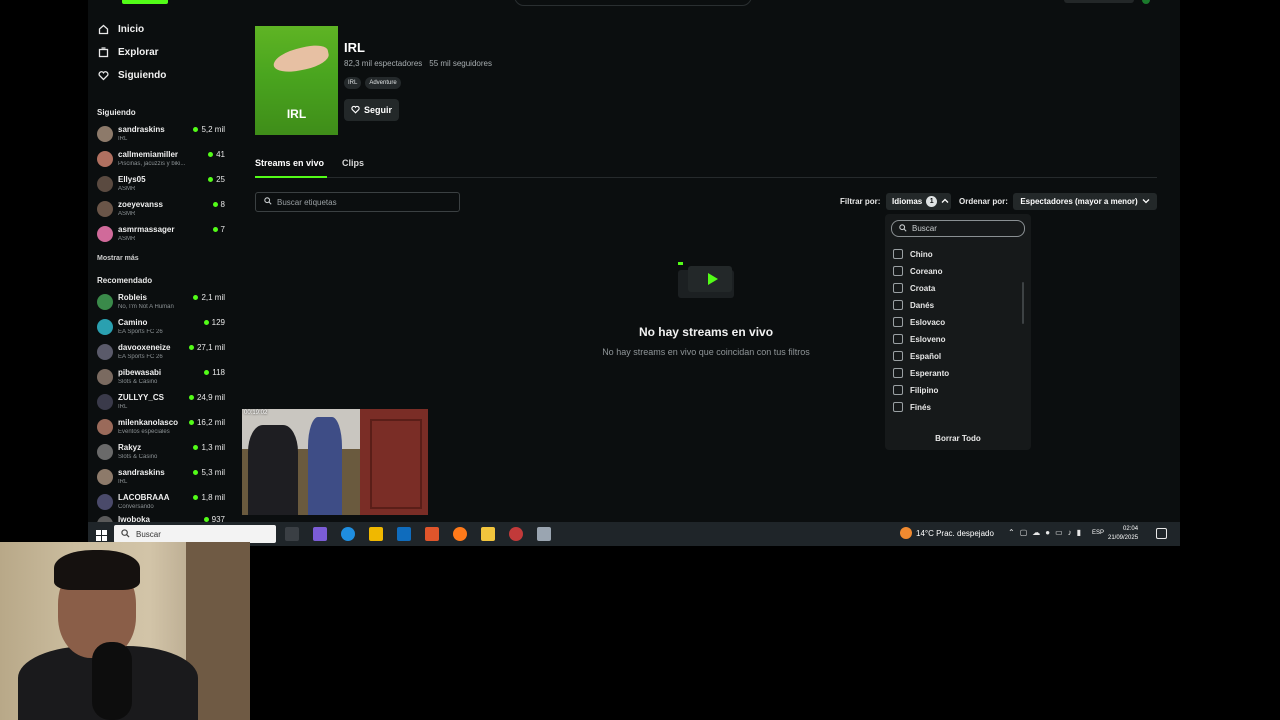 This screenshot has width=1280, height=720. I want to click on channel-item: Rakyz Slots & Casino 1,3 mil, so click(161, 453).